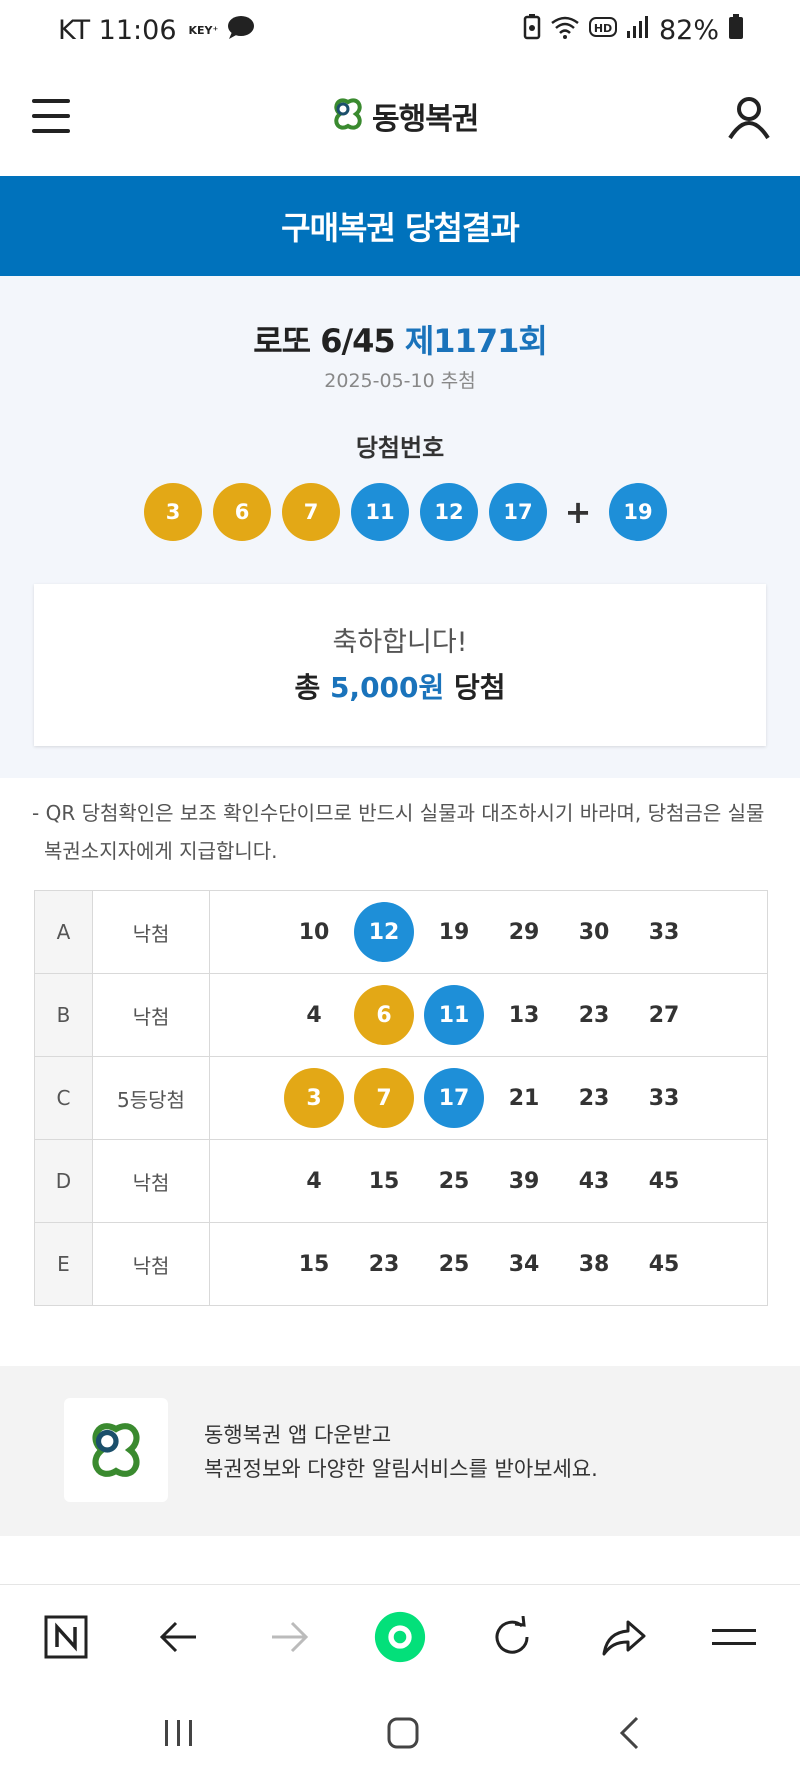  What do you see at coordinates (384, 932) in the screenshot?
I see `matched-number: 12` at bounding box center [384, 932].